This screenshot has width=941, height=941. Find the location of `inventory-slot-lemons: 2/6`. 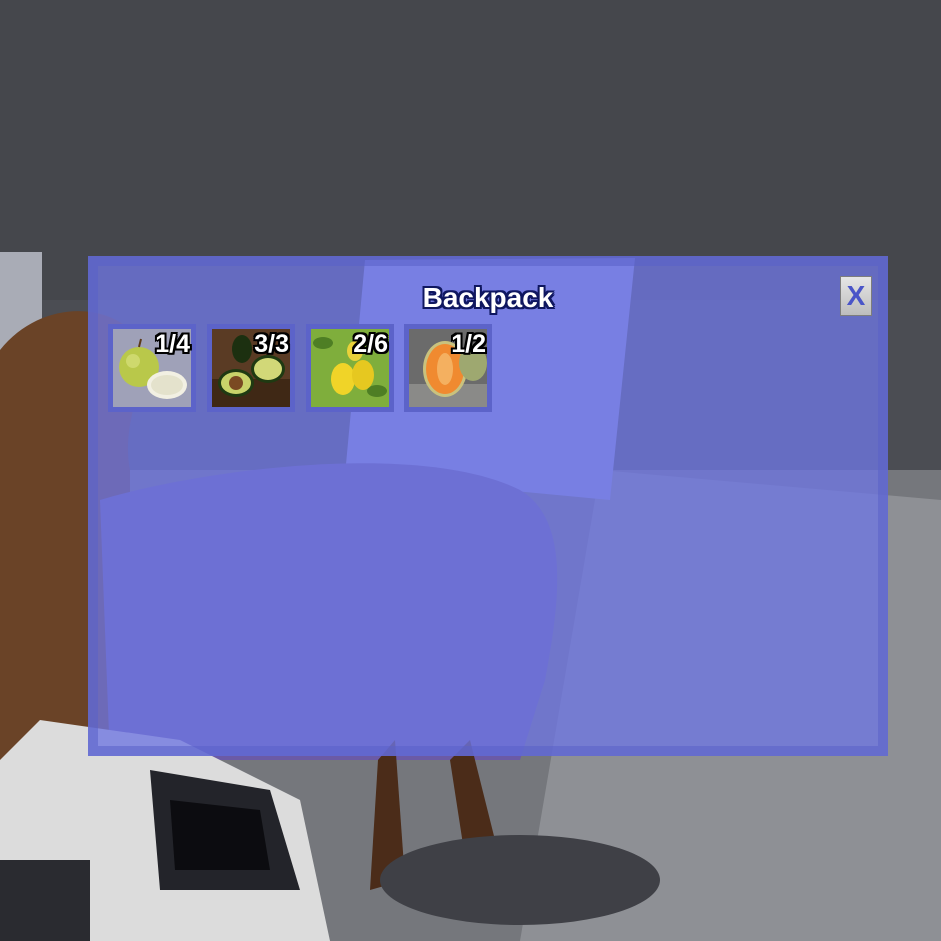

inventory-slot-lemons: 2/6 is located at coordinates (350, 368).